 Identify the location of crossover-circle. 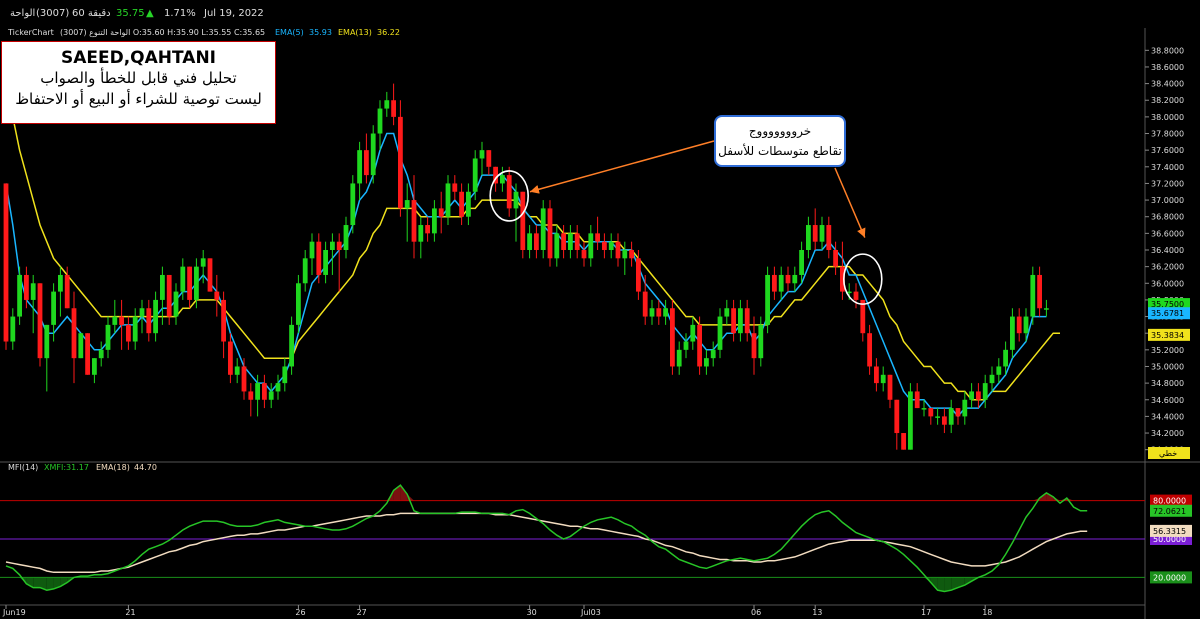
(862, 279).